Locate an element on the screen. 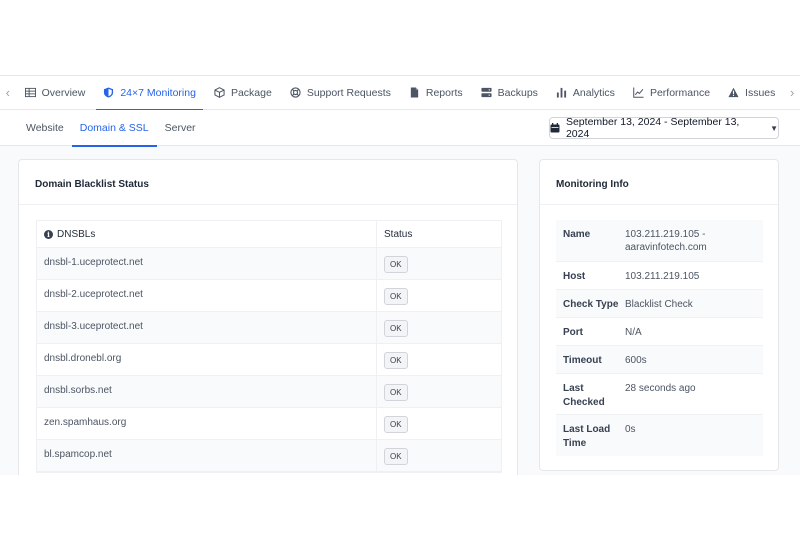 The width and height of the screenshot is (800, 550). tab-support-requests: Support Requests is located at coordinates (340, 93).